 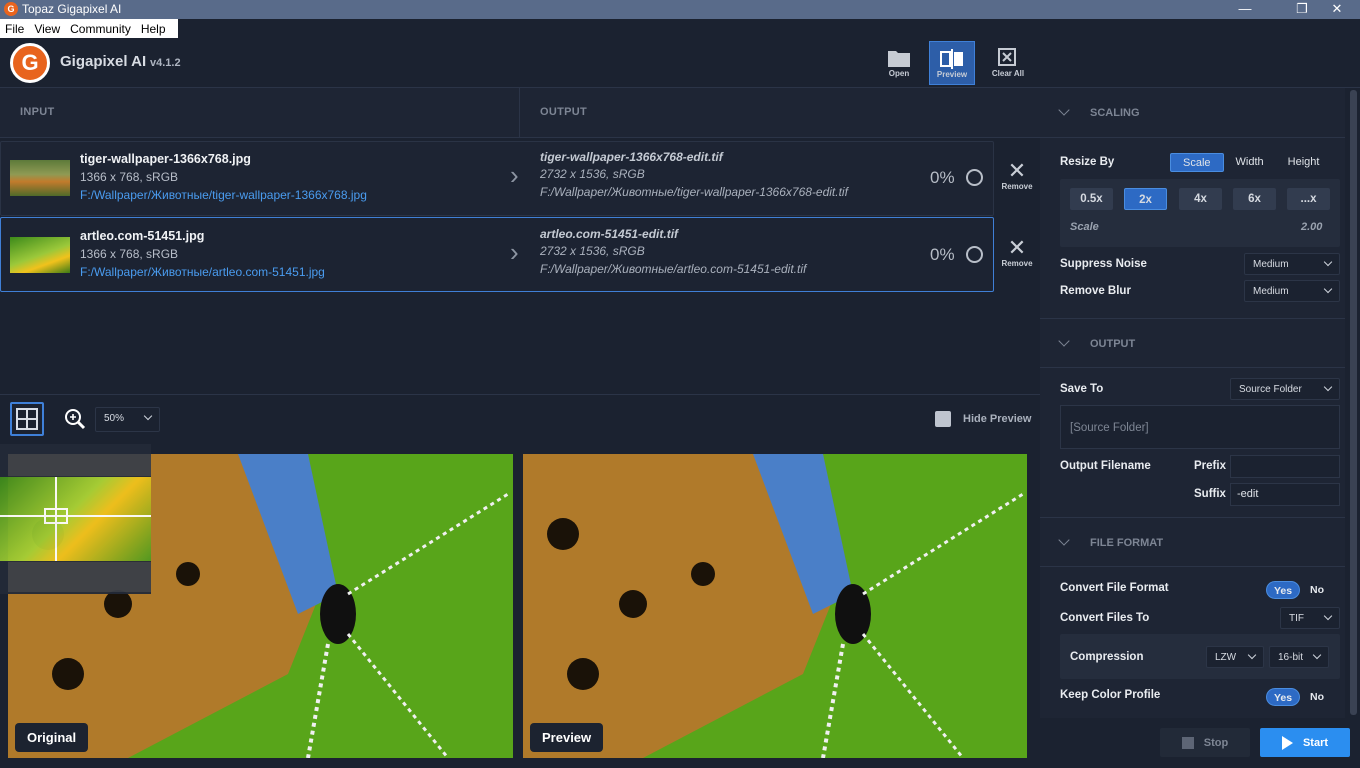 What do you see at coordinates (1192, 343) in the screenshot?
I see `output-section-header: OUTPUT` at bounding box center [1192, 343].